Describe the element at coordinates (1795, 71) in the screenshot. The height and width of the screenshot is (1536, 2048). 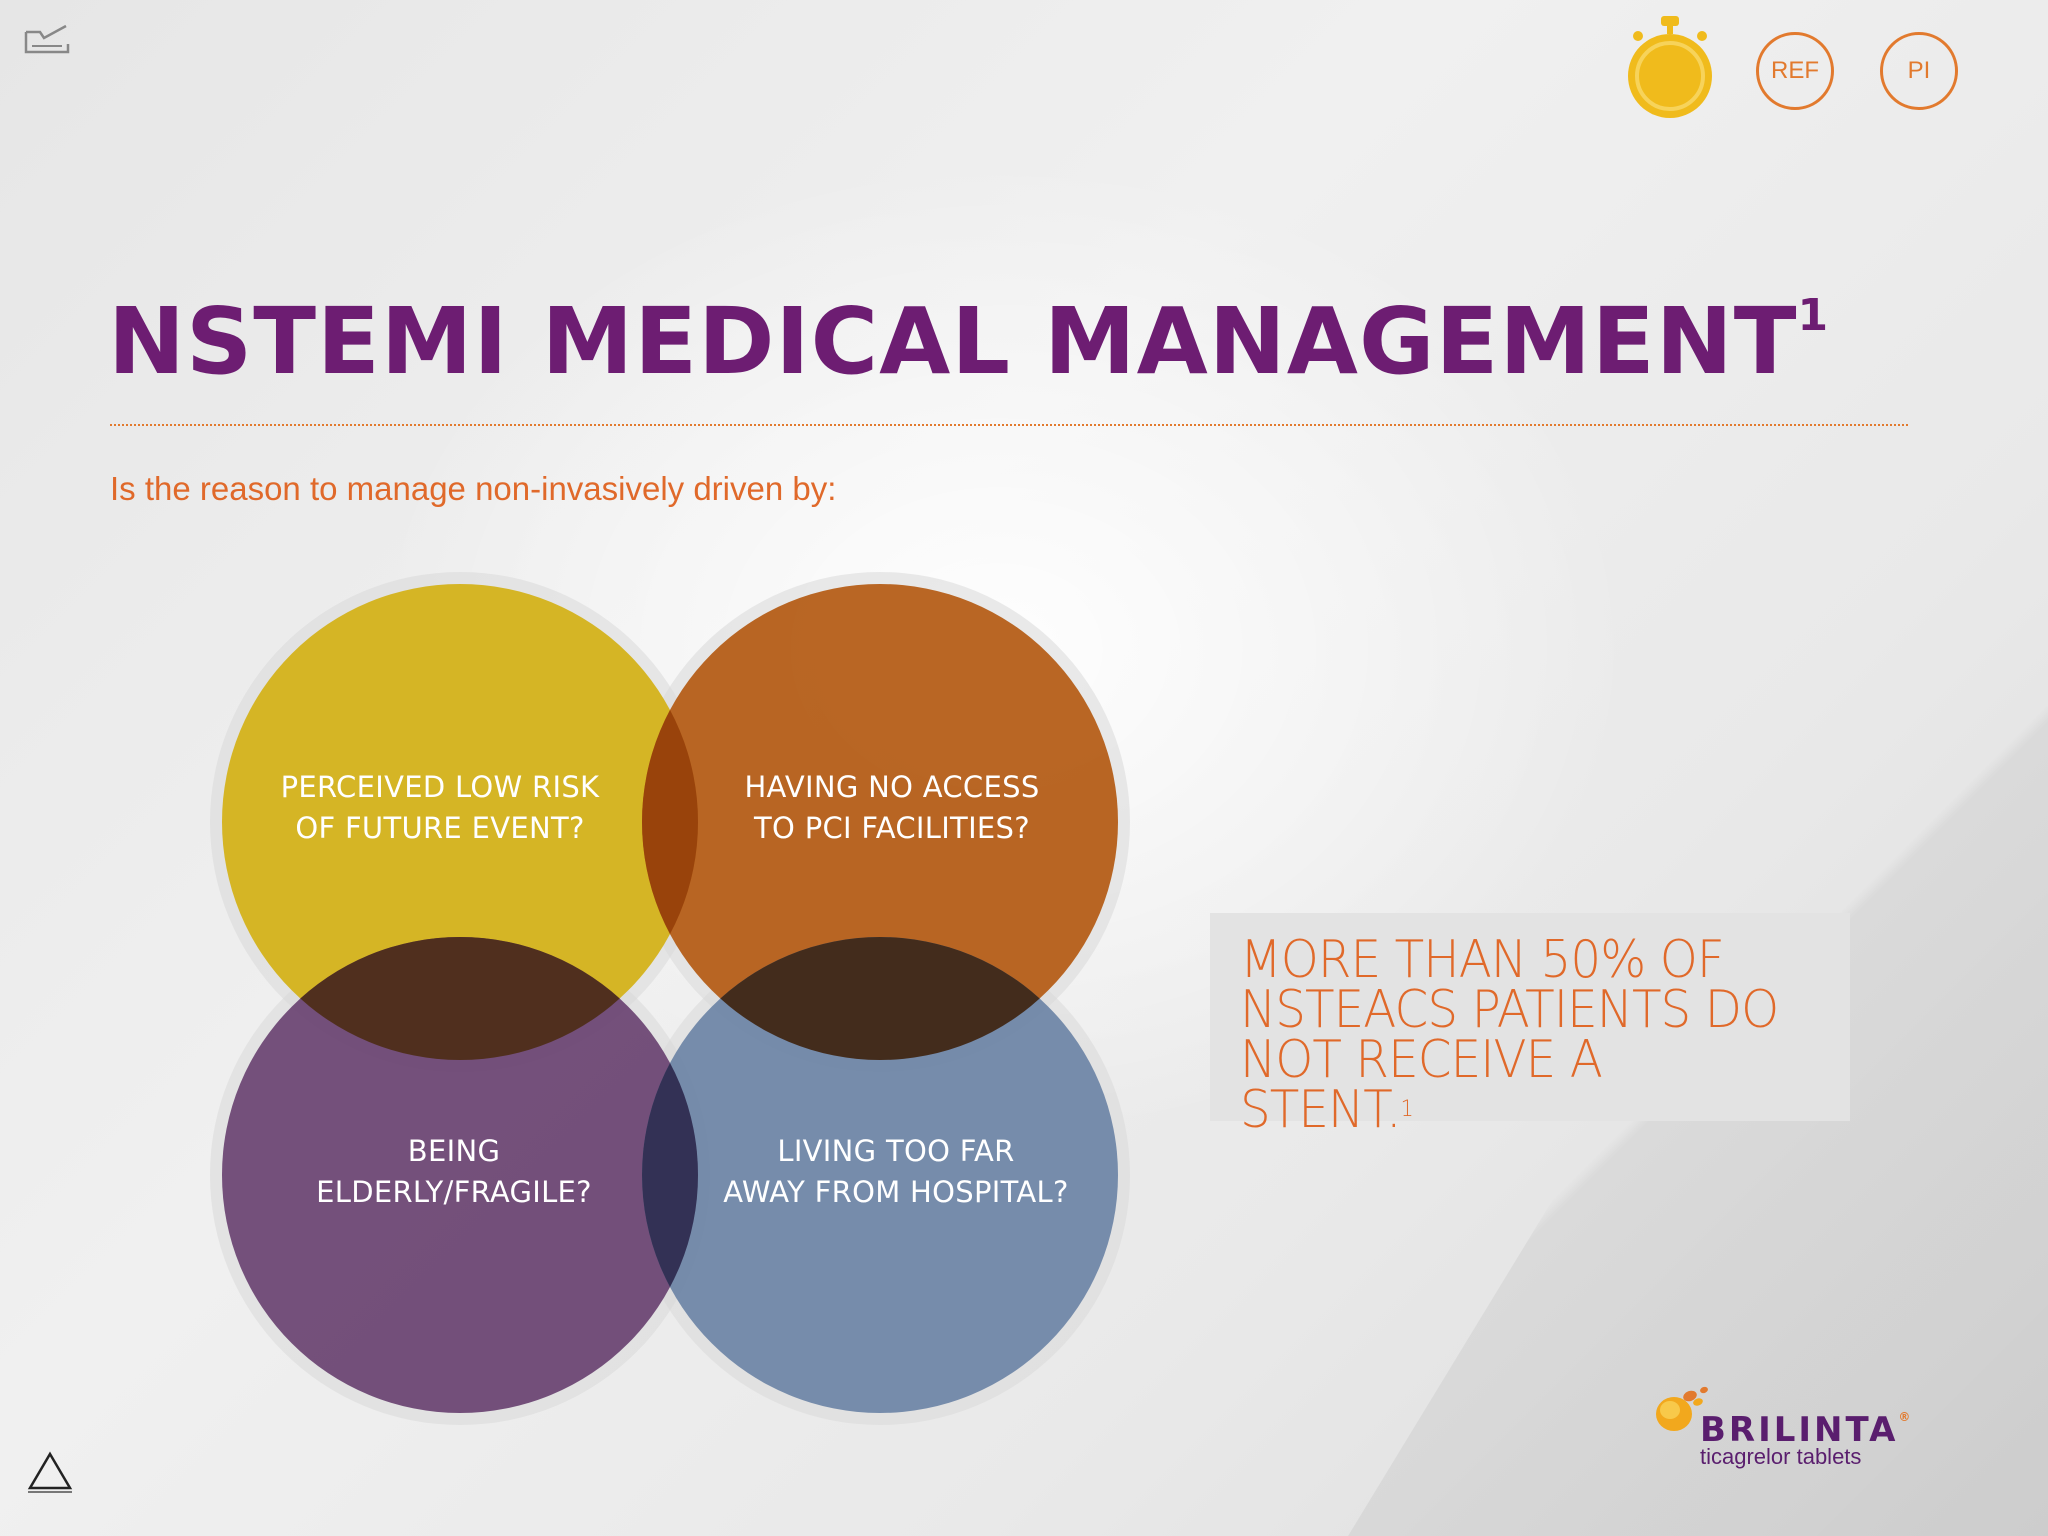
I see `ref-button: REF` at that location.